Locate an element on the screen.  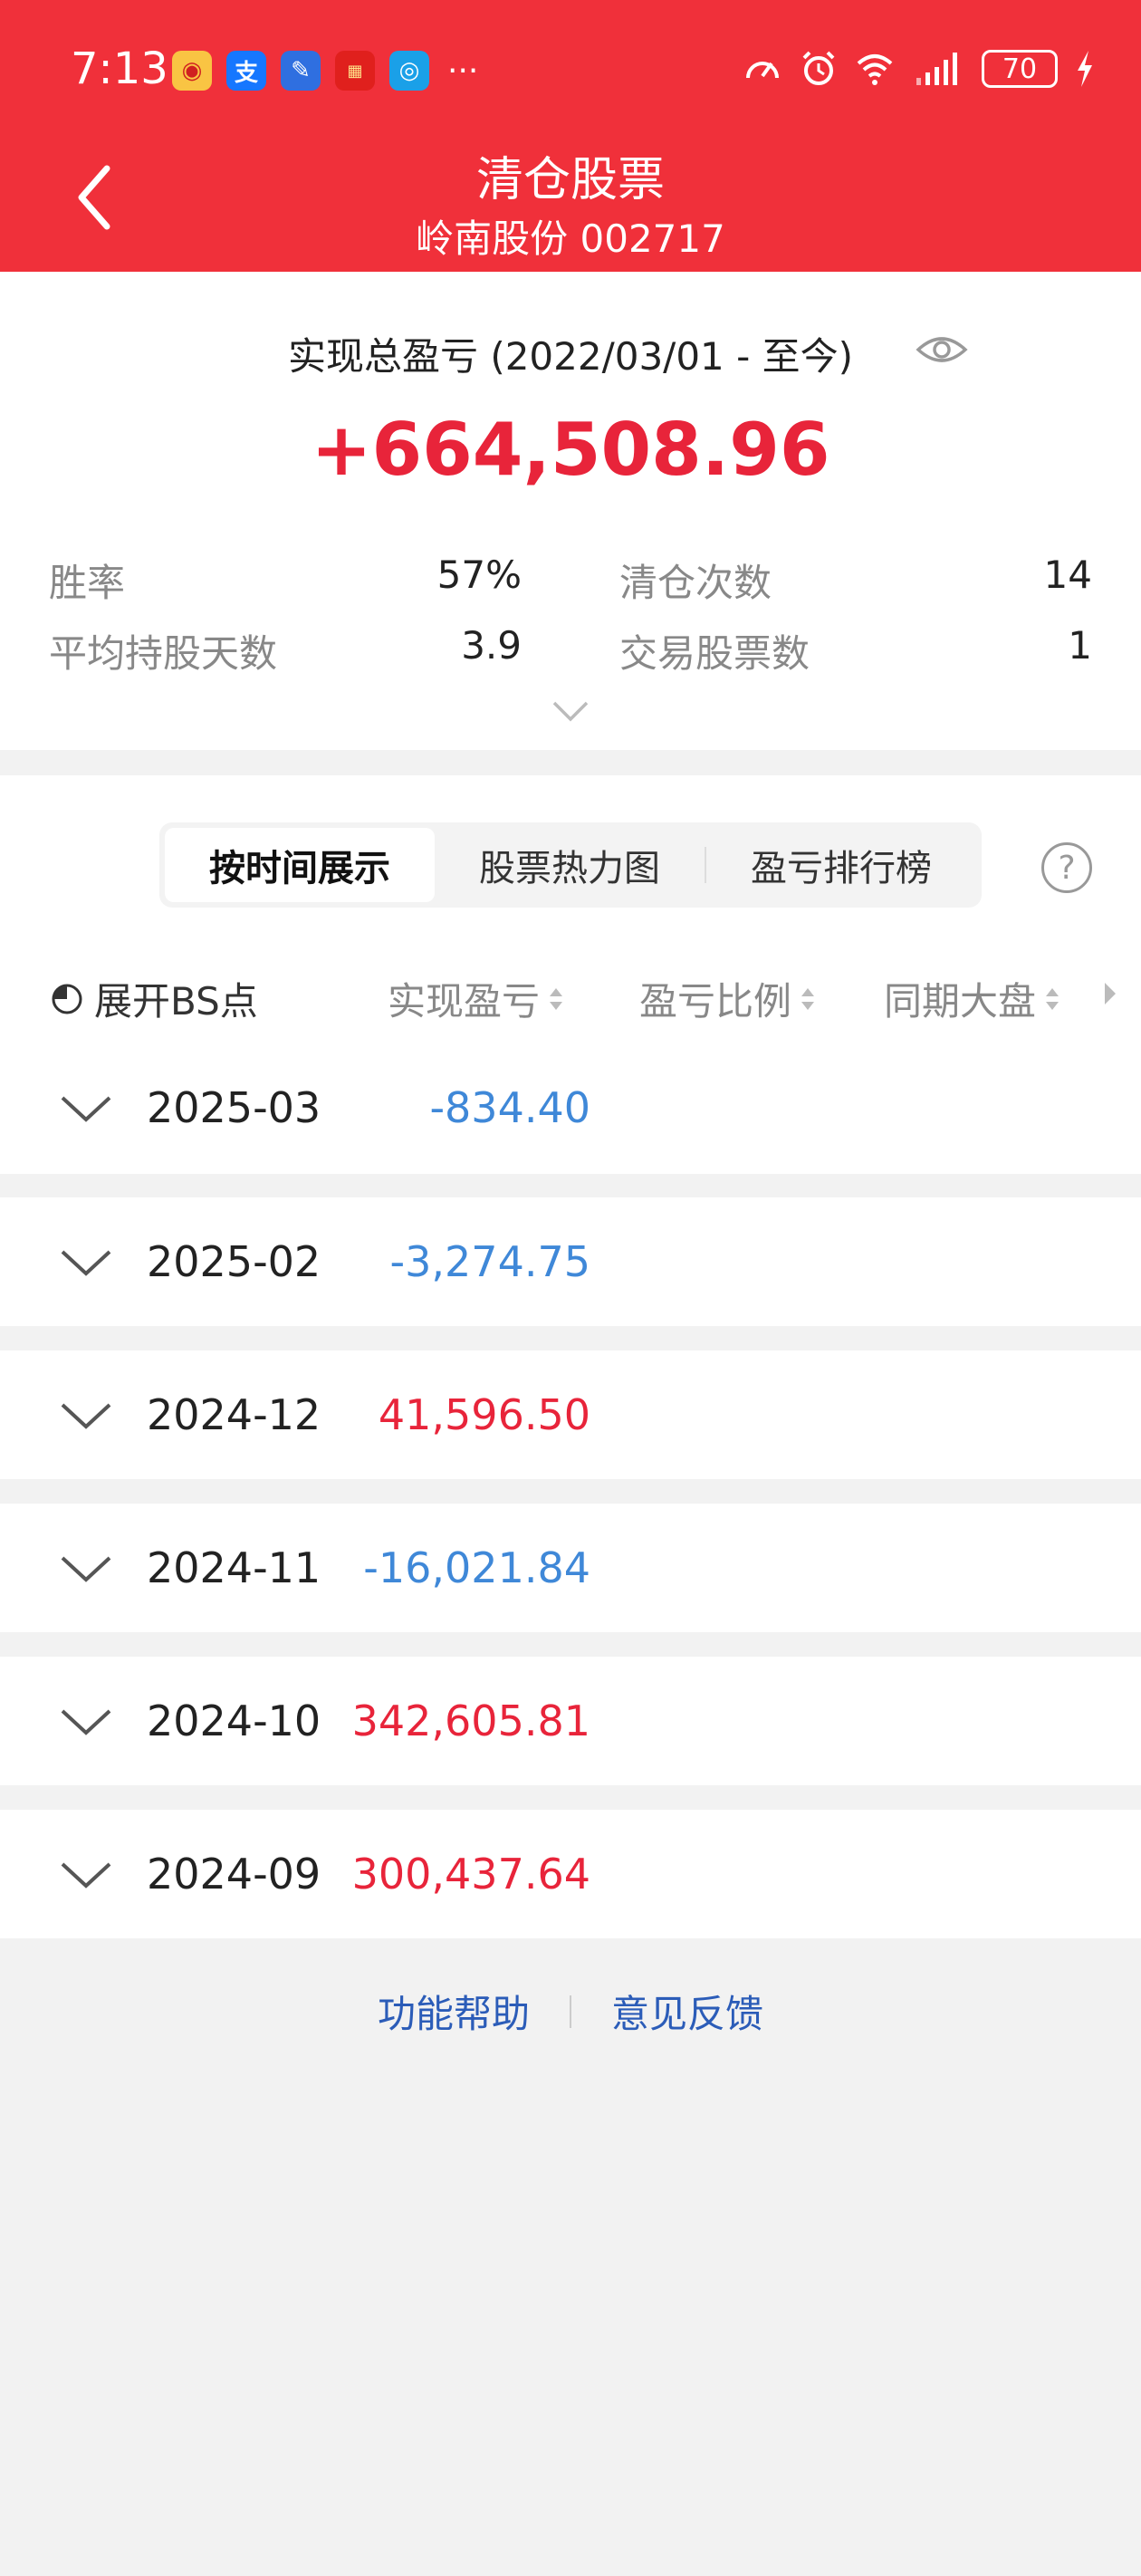
realized-pl-column: 实现盈亏 is located at coordinates (476, 998).